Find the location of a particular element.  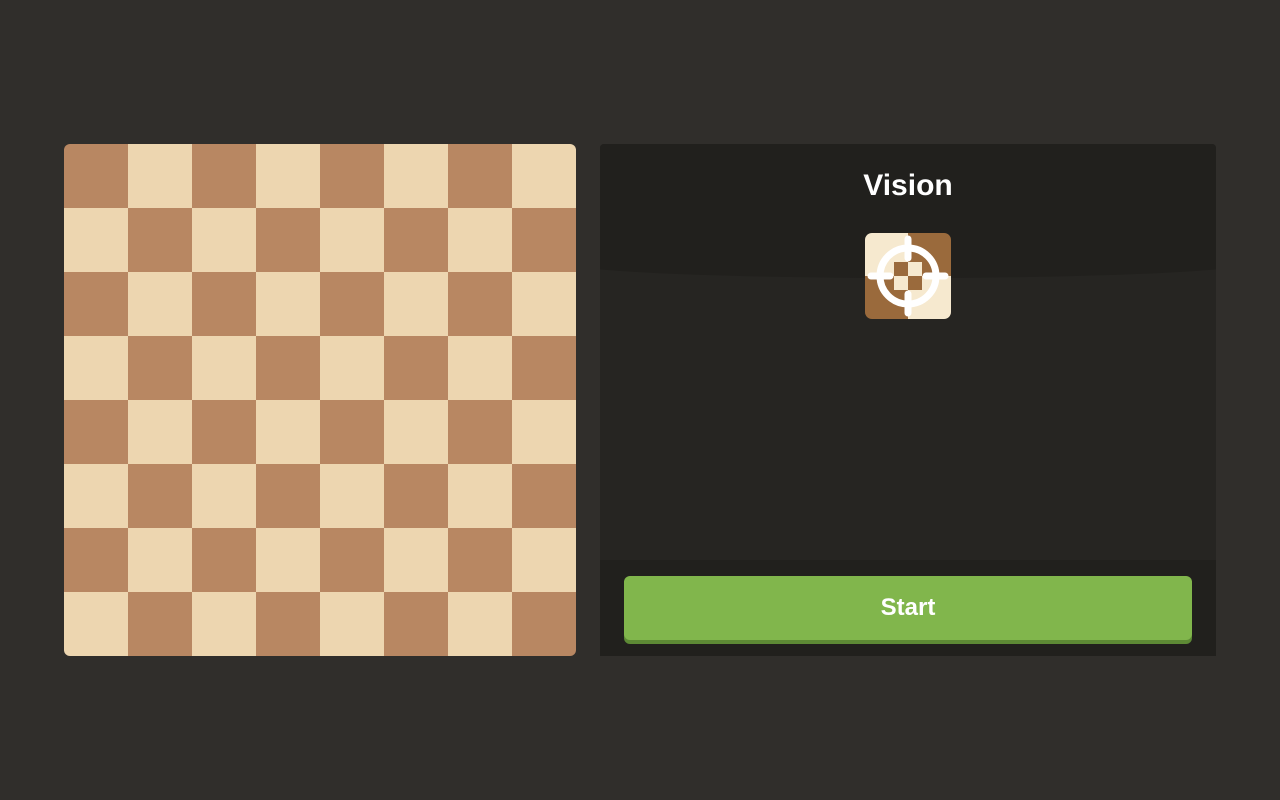

board-square-b7 is located at coordinates (160, 240).